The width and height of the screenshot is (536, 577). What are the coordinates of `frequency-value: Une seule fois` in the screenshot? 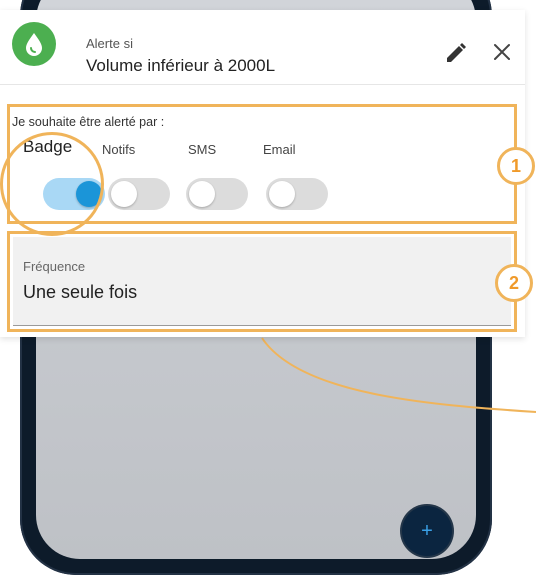 It's located at (80, 292).